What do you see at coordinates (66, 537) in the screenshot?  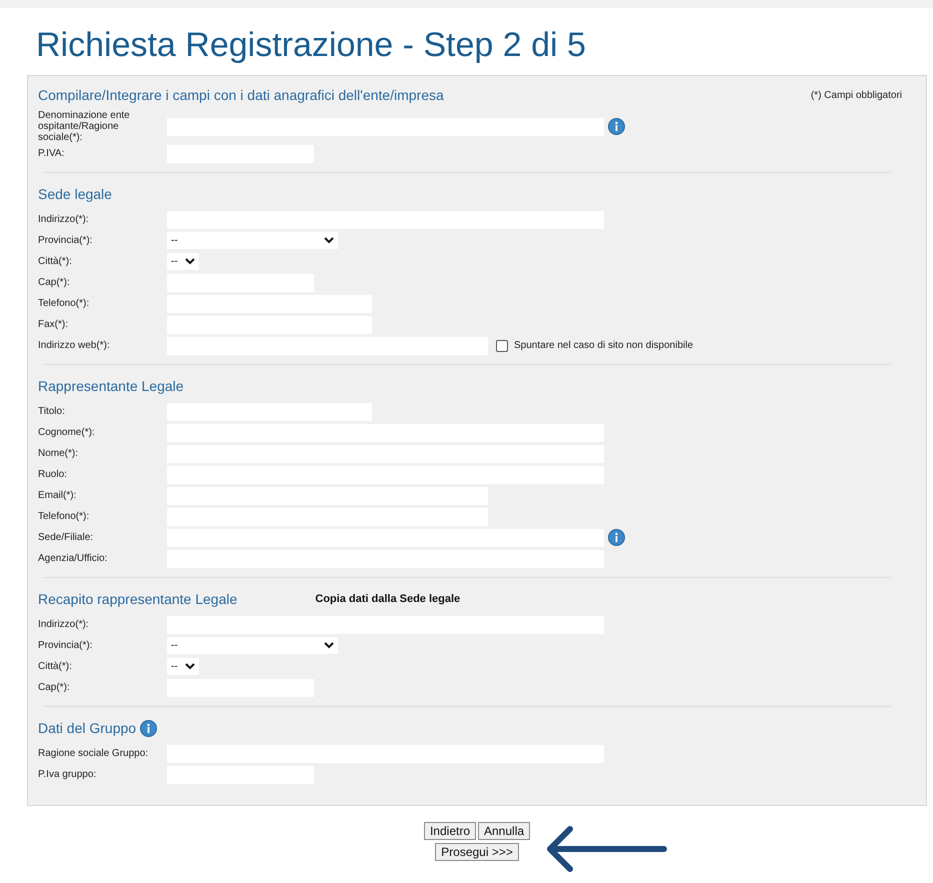 I see `field-label: Sede/Filiale:` at bounding box center [66, 537].